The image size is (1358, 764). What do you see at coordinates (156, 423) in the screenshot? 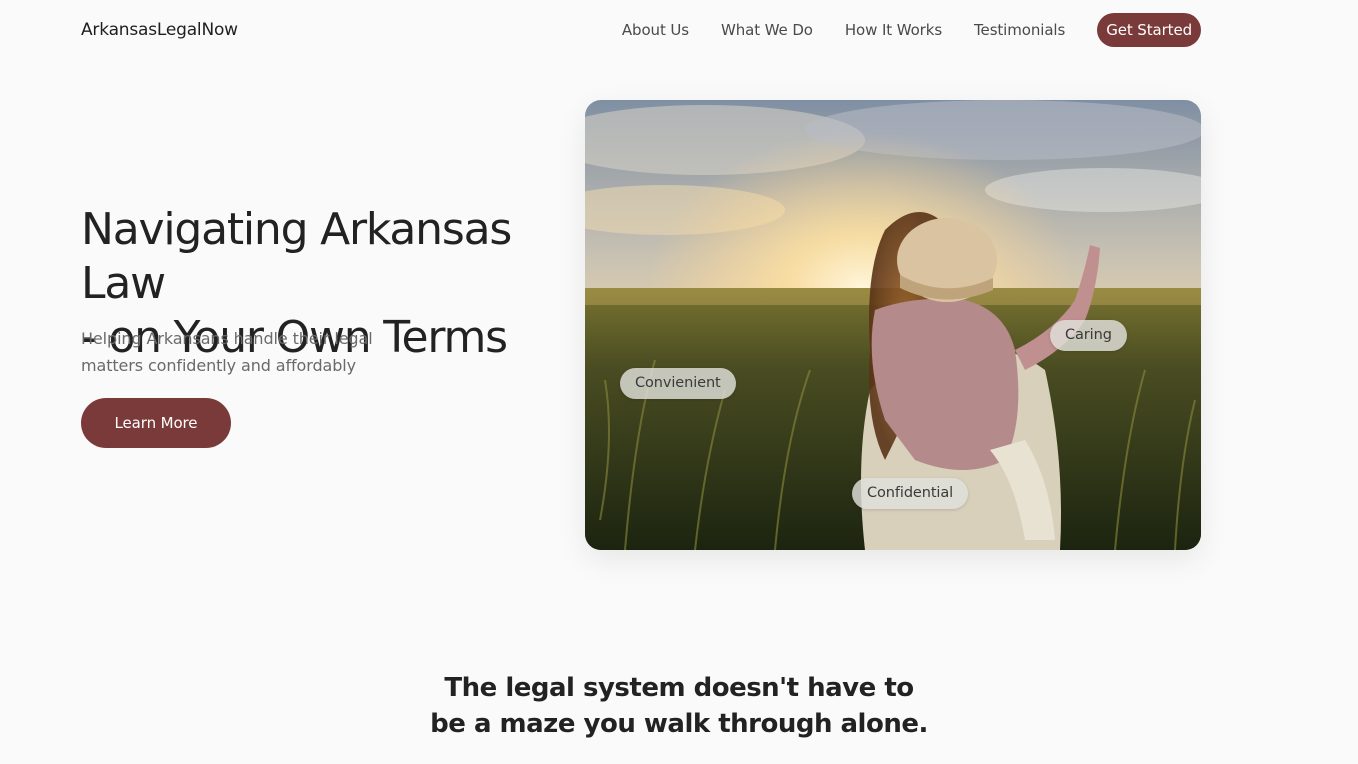
I see `learn-more-button: Learn More` at bounding box center [156, 423].